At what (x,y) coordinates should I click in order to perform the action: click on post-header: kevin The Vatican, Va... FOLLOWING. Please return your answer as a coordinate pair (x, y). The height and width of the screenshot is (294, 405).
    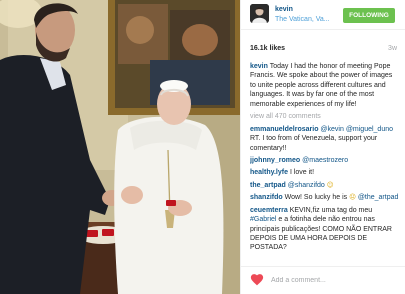
    Looking at the image, I should click on (323, 15).